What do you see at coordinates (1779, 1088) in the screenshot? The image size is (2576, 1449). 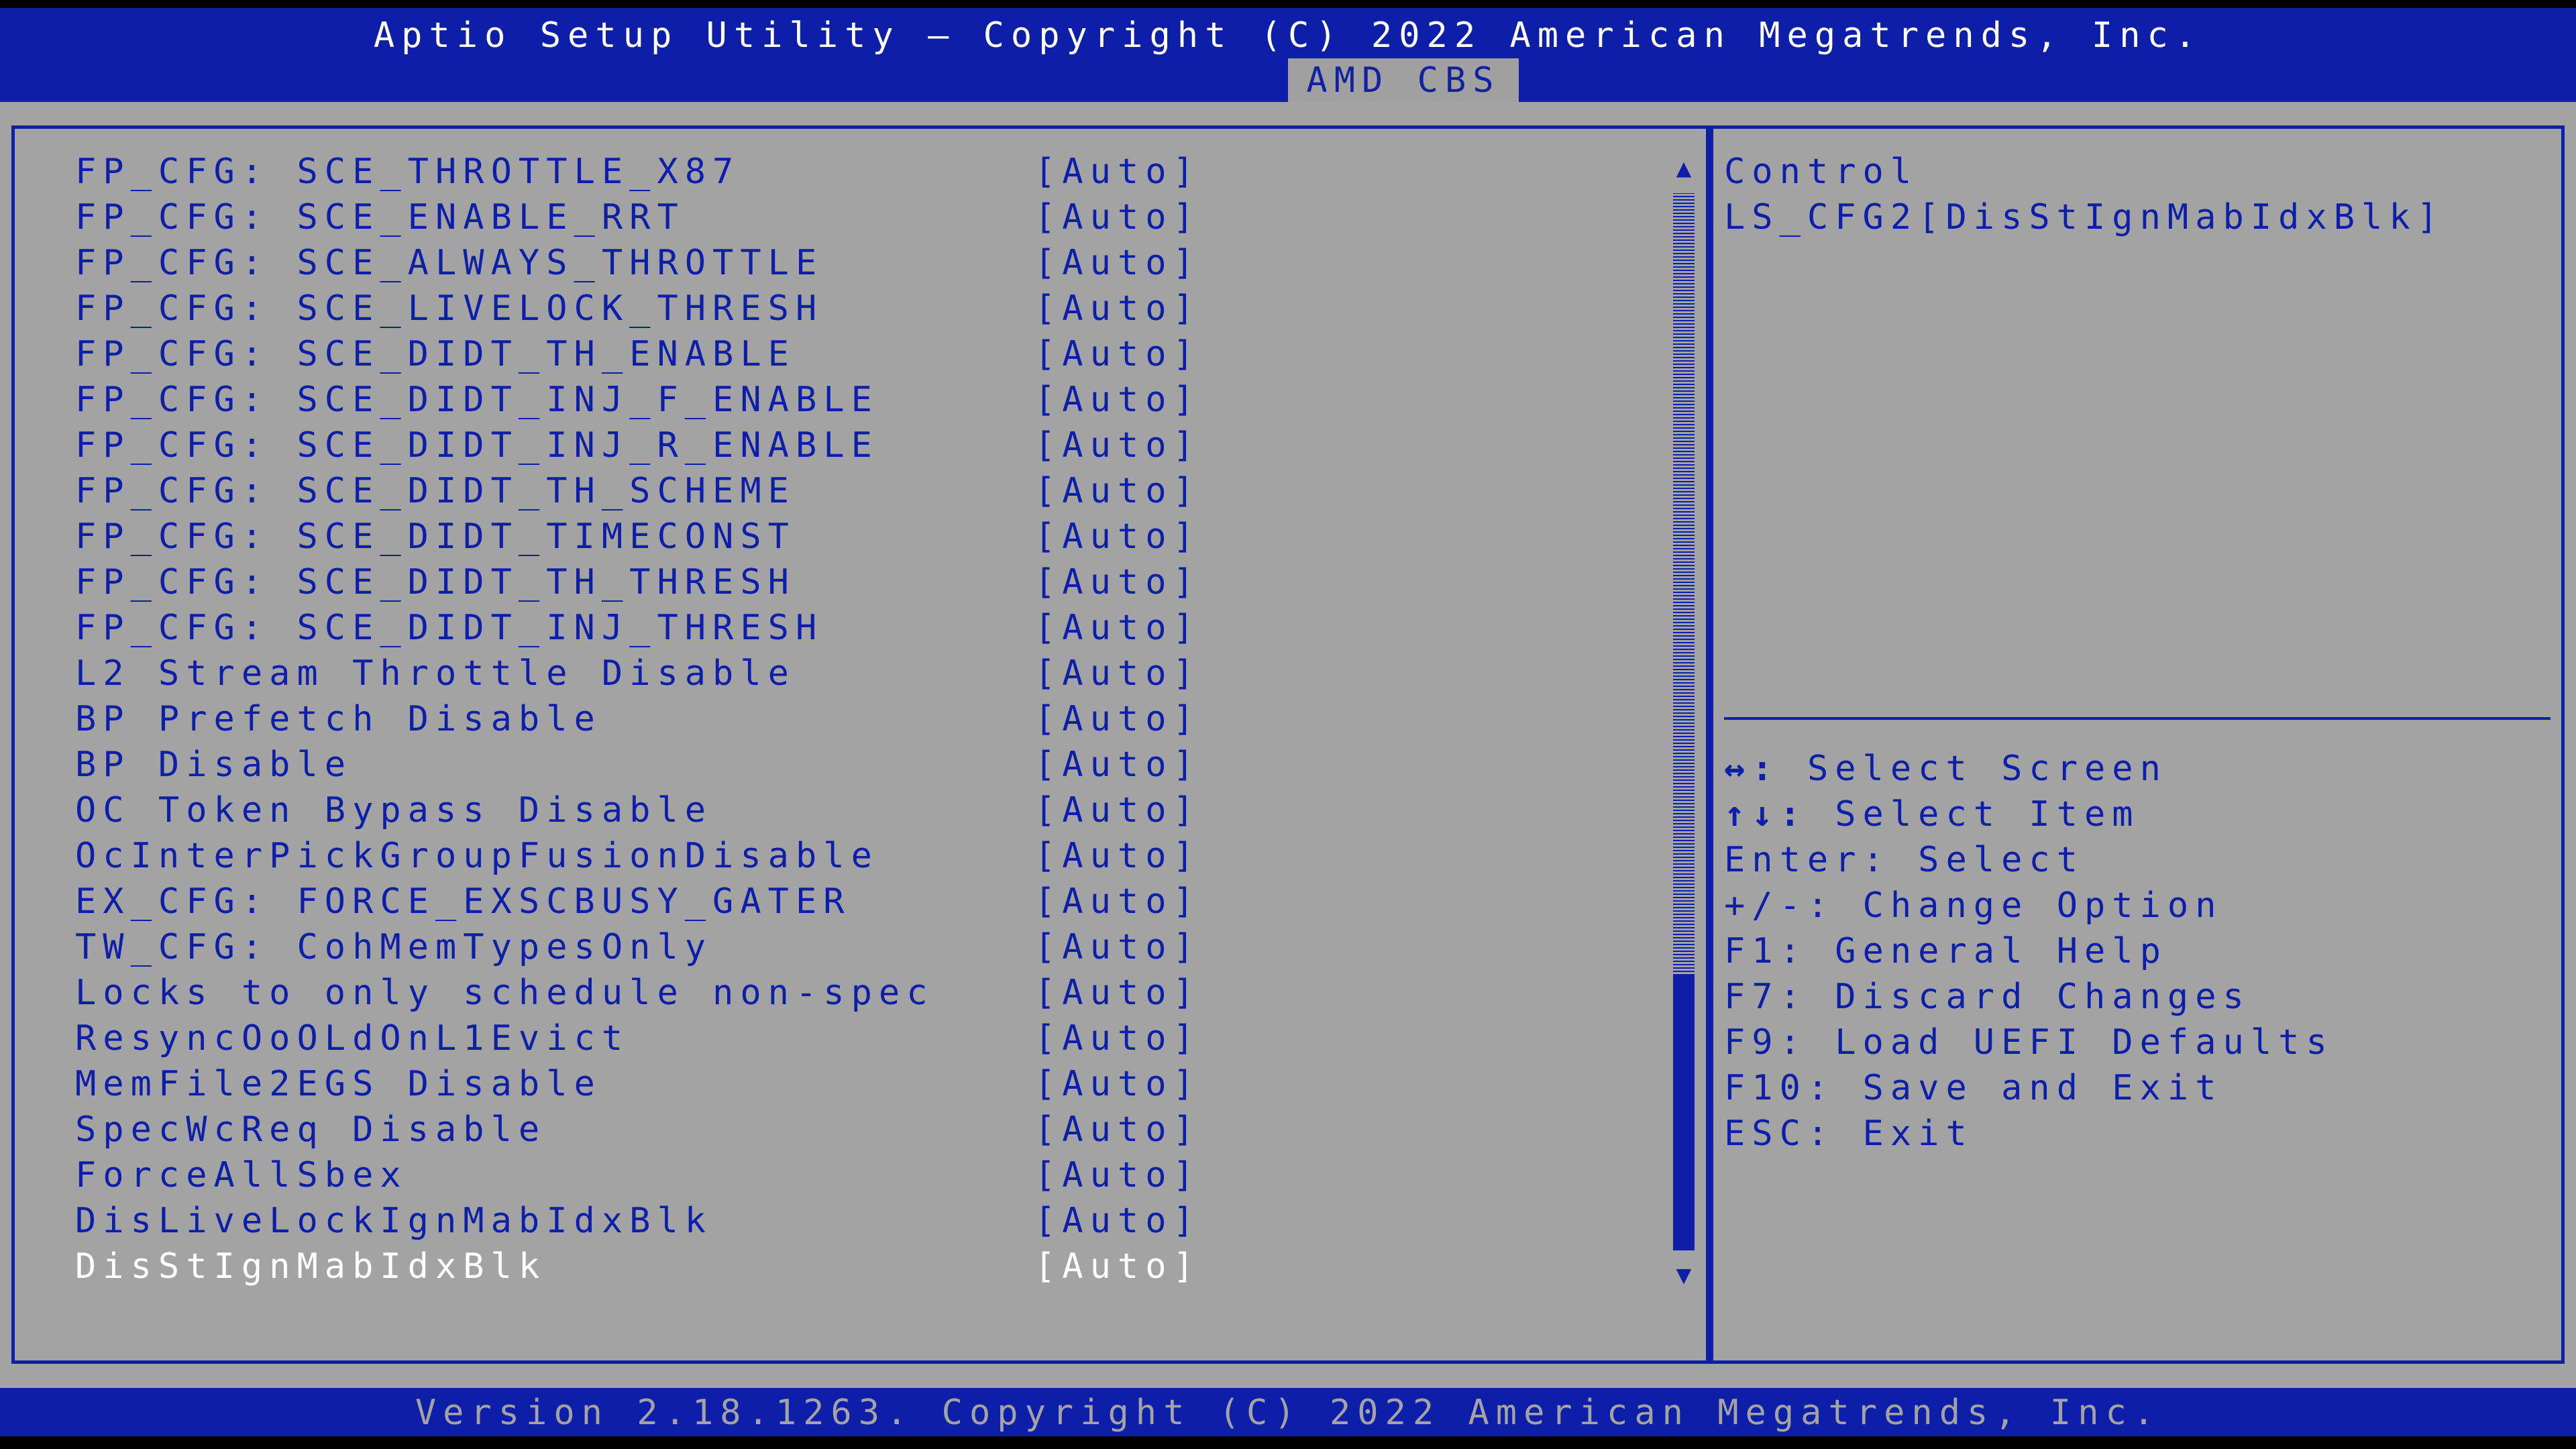 I see `key-name: F10:` at bounding box center [1779, 1088].